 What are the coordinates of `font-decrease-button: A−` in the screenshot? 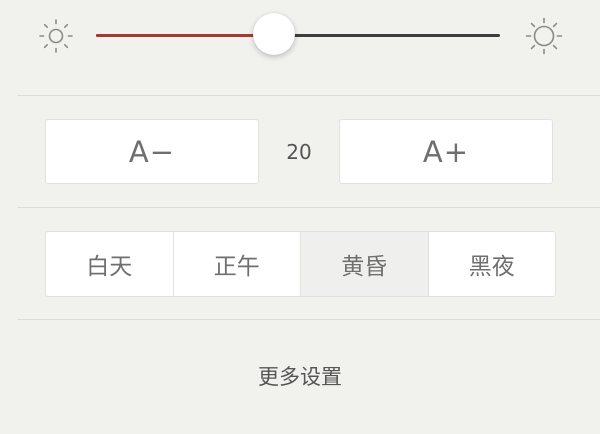 It's located at (152, 151).